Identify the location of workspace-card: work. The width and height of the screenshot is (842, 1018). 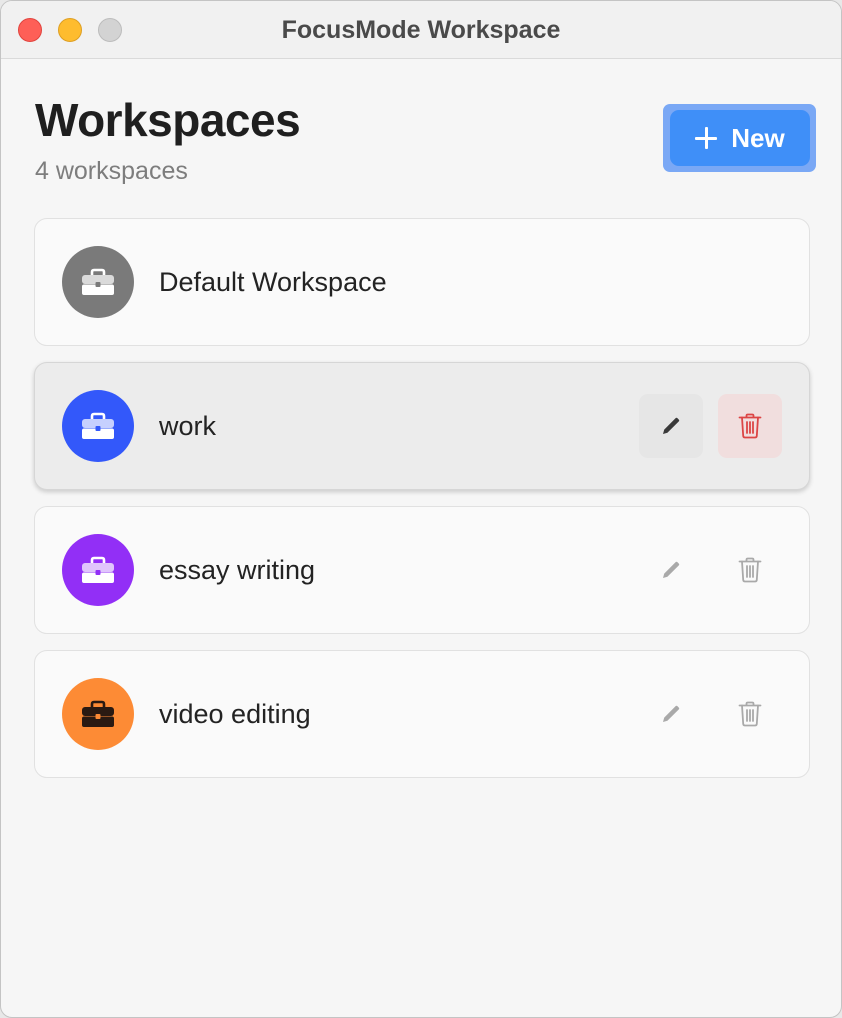
(422, 426).